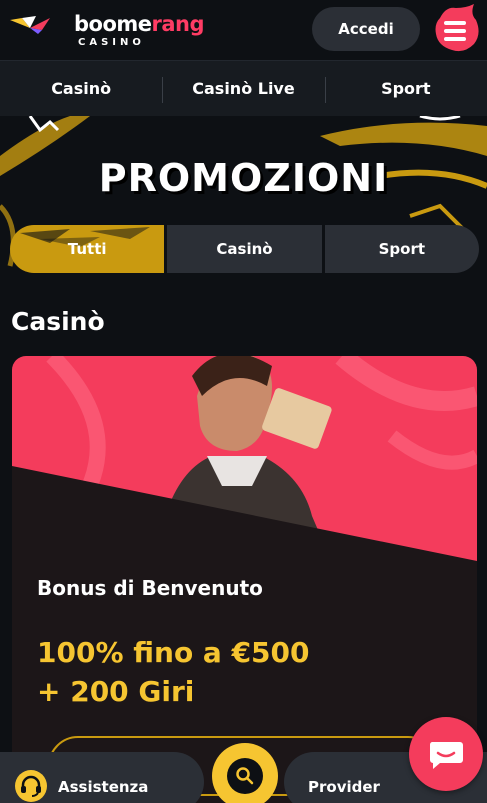  Describe the element at coordinates (366, 29) in the screenshot. I see `login-button: Accedi` at that location.